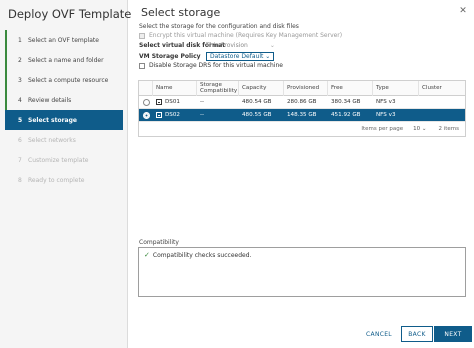 This screenshot has width=474, height=348. Describe the element at coordinates (257, 115) in the screenshot. I see `cell-capacity: 480.55 GB` at that location.